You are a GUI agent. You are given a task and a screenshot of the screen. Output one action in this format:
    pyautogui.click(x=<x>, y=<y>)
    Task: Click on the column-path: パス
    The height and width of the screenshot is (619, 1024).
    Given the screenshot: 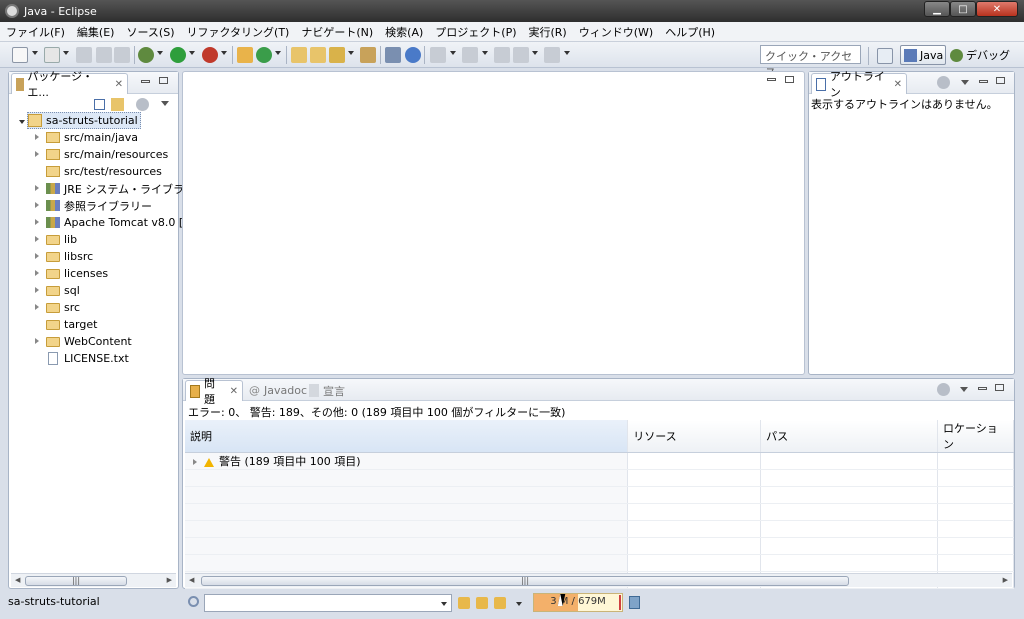 What is the action you would take?
    pyautogui.click(x=849, y=436)
    